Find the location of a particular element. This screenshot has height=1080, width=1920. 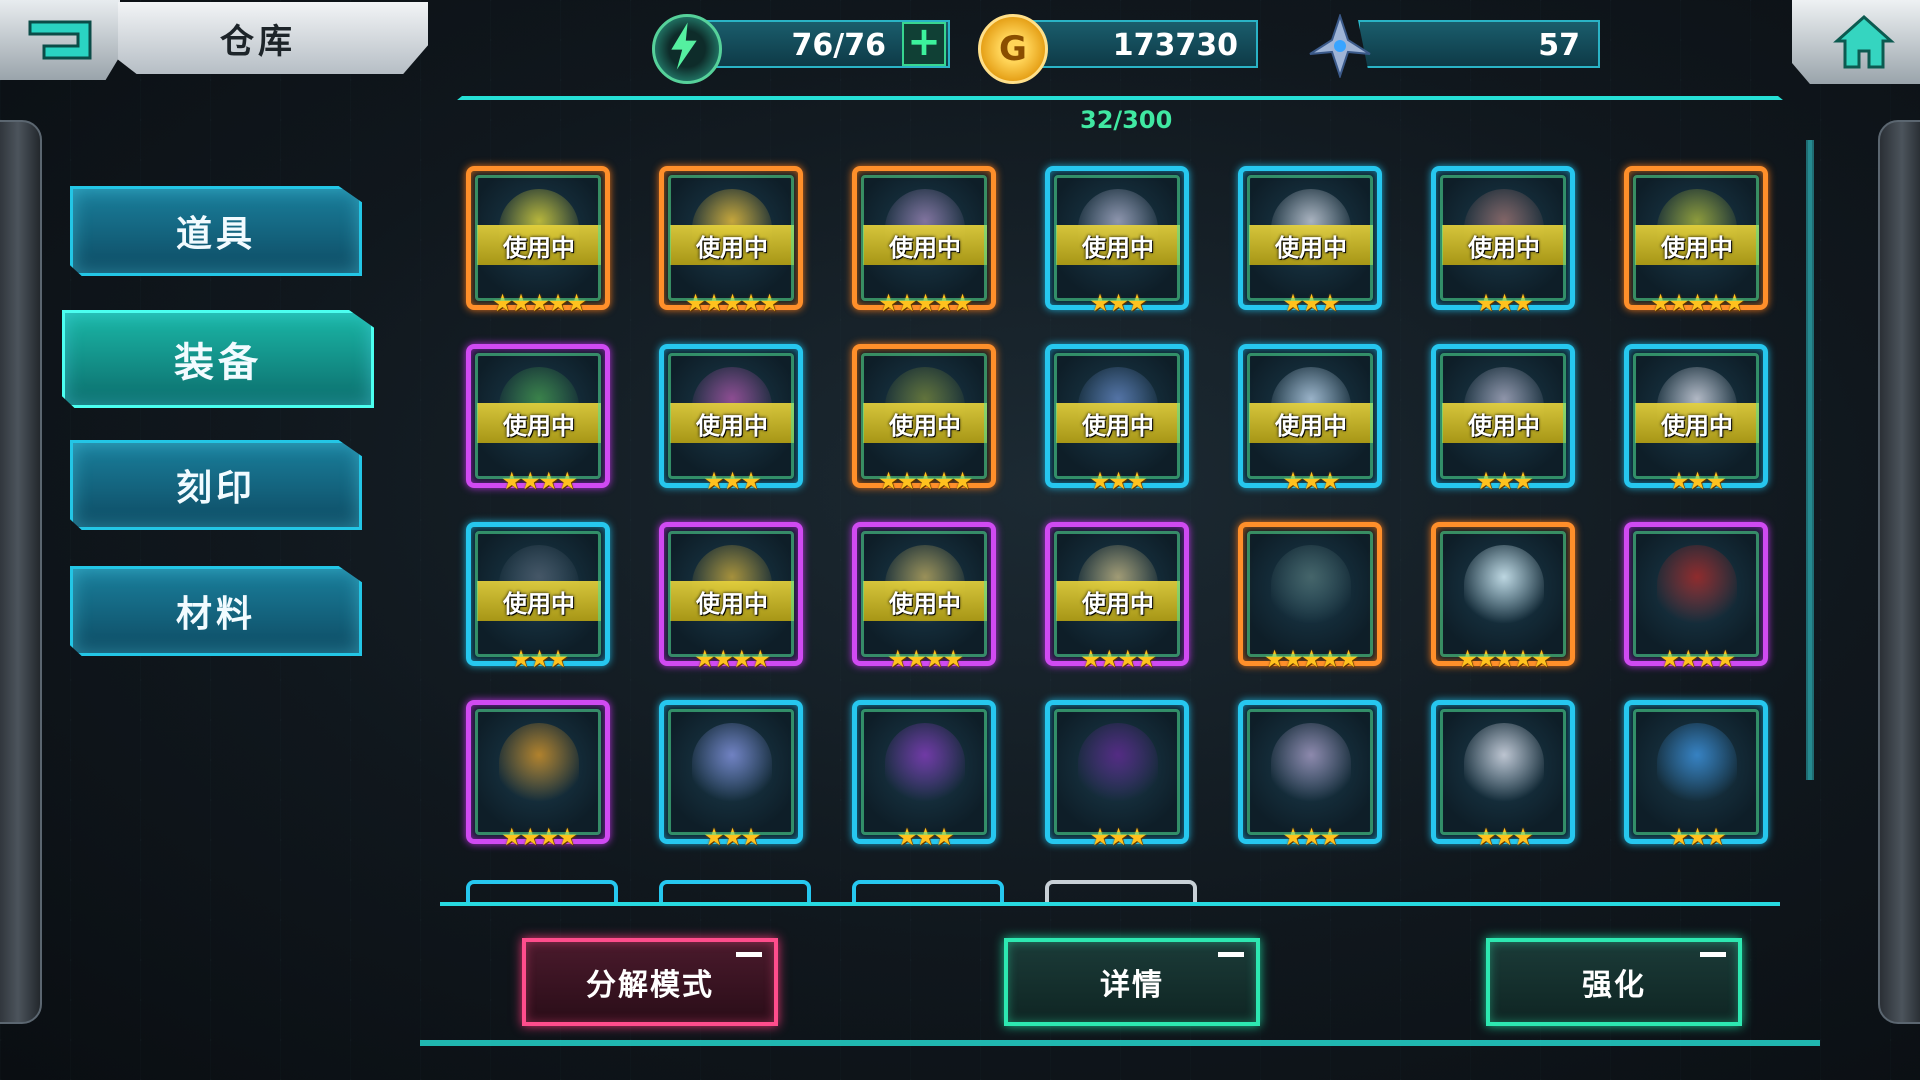

minimize-dash-icon is located at coordinates (1713, 954).